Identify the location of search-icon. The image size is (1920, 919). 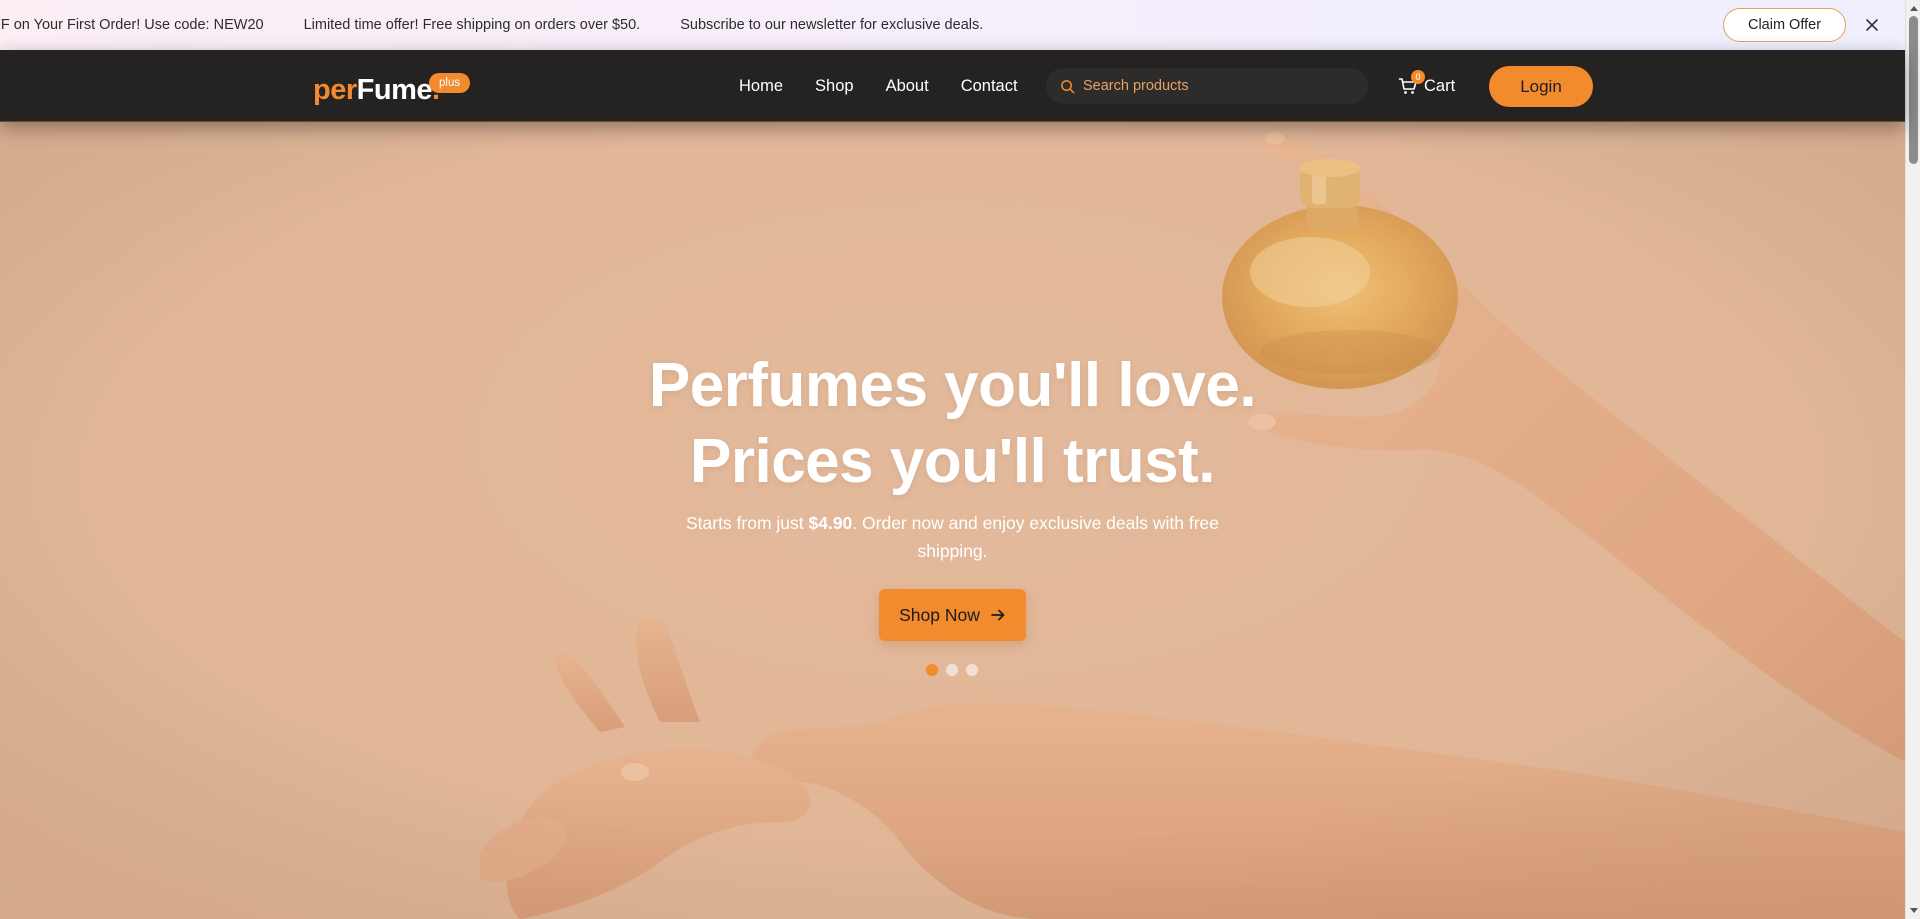
(1068, 86).